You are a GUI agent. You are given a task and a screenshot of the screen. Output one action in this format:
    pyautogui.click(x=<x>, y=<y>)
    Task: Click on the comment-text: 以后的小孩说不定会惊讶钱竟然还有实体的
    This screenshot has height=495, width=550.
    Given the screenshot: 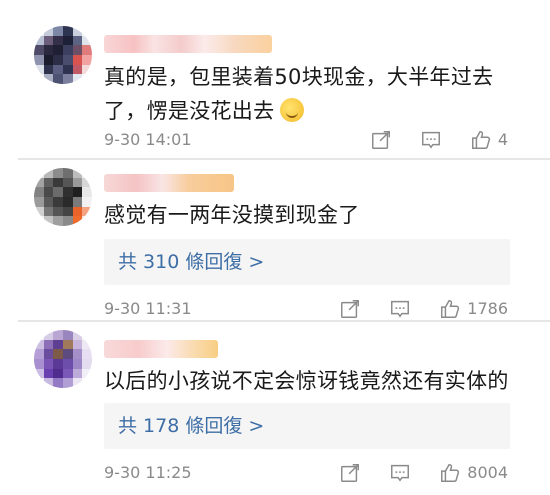 What is the action you would take?
    pyautogui.click(x=307, y=381)
    